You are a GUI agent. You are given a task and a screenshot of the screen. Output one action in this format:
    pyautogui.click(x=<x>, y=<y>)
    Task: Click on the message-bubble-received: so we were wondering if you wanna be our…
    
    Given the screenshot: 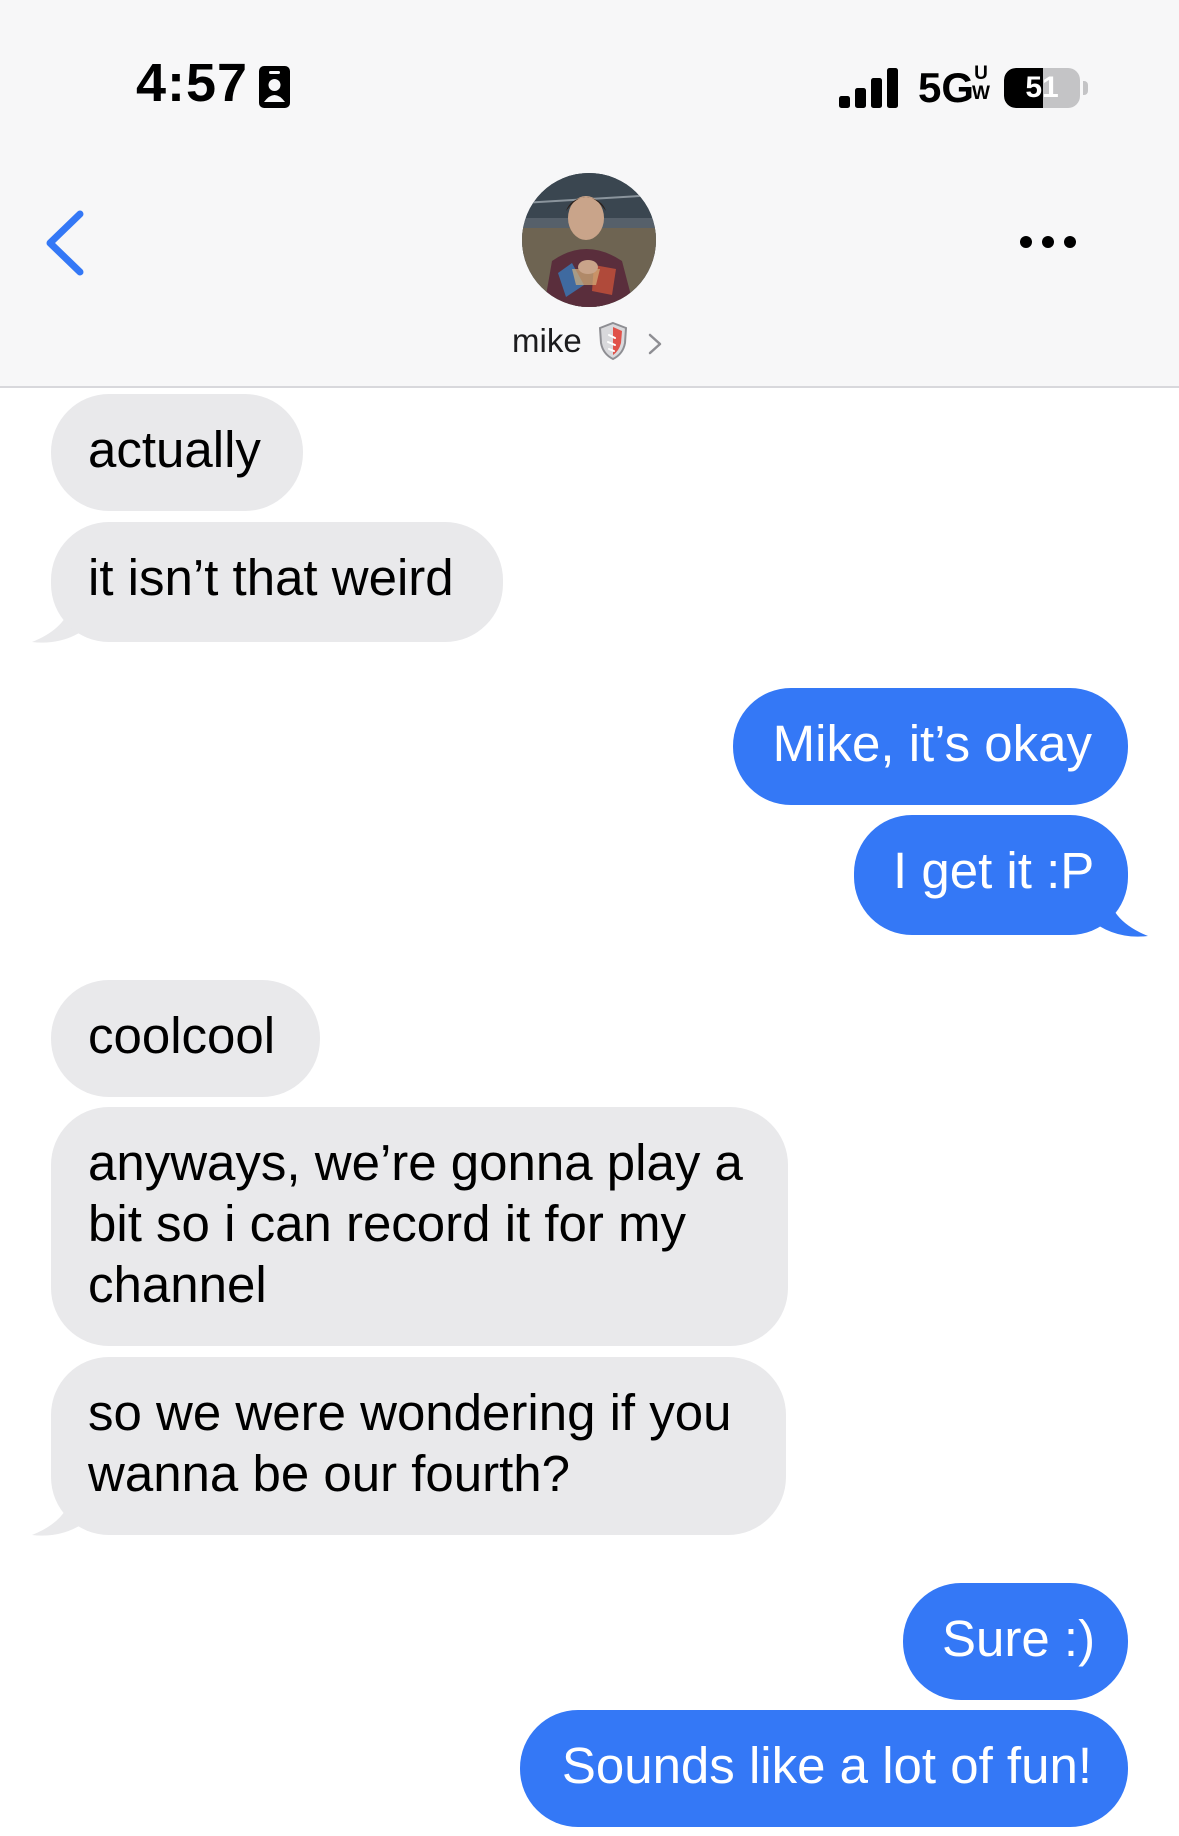 What is the action you would take?
    pyautogui.click(x=418, y=1446)
    